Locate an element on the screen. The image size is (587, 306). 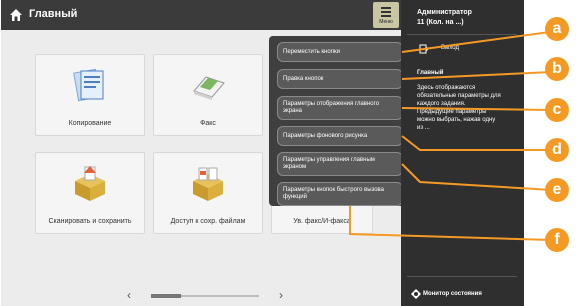
callout-a: a is located at coordinates (557, 29).